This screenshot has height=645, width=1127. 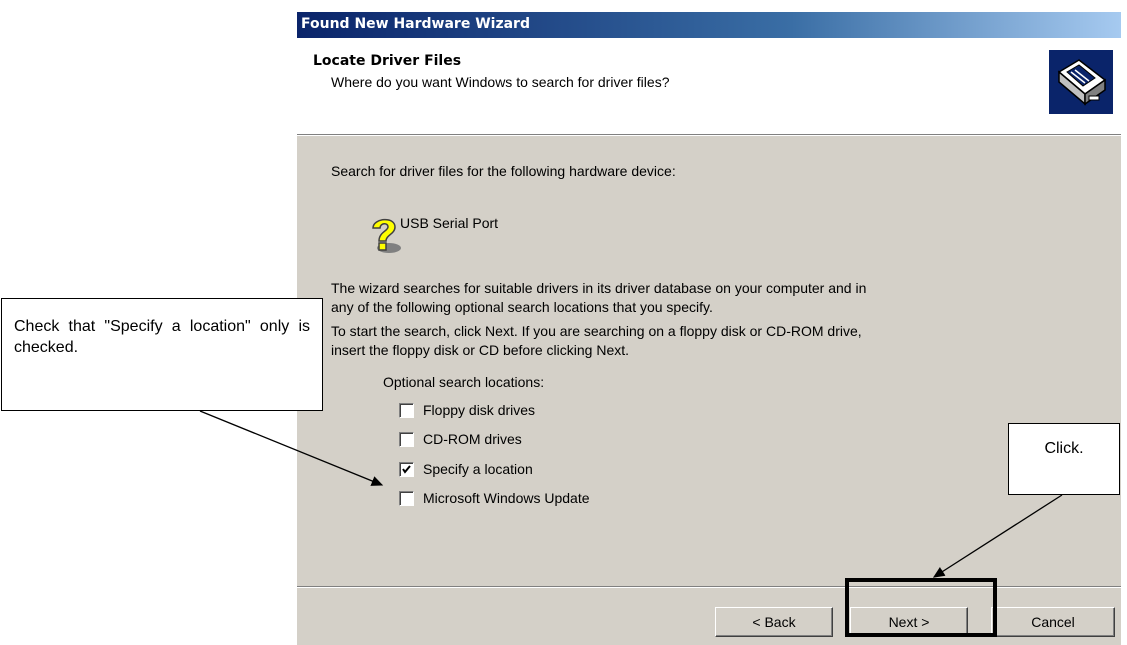 What do you see at coordinates (464, 382) in the screenshot?
I see `options-label: Optional search locations:` at bounding box center [464, 382].